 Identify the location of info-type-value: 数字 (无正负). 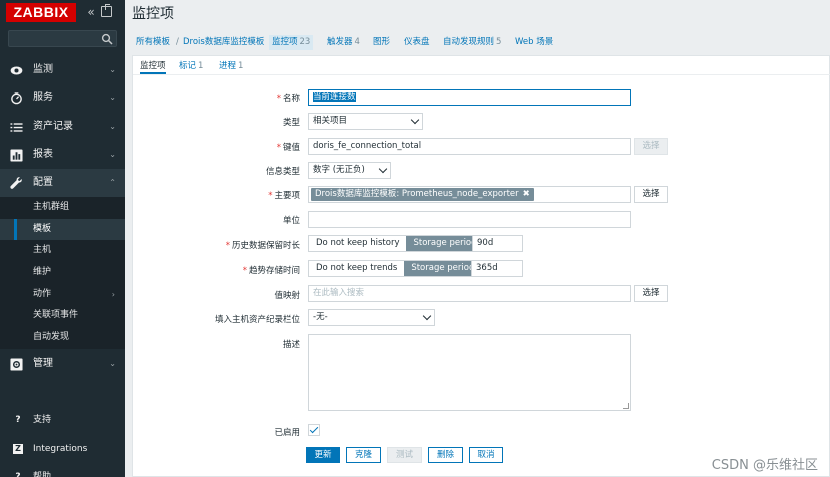
(339, 170).